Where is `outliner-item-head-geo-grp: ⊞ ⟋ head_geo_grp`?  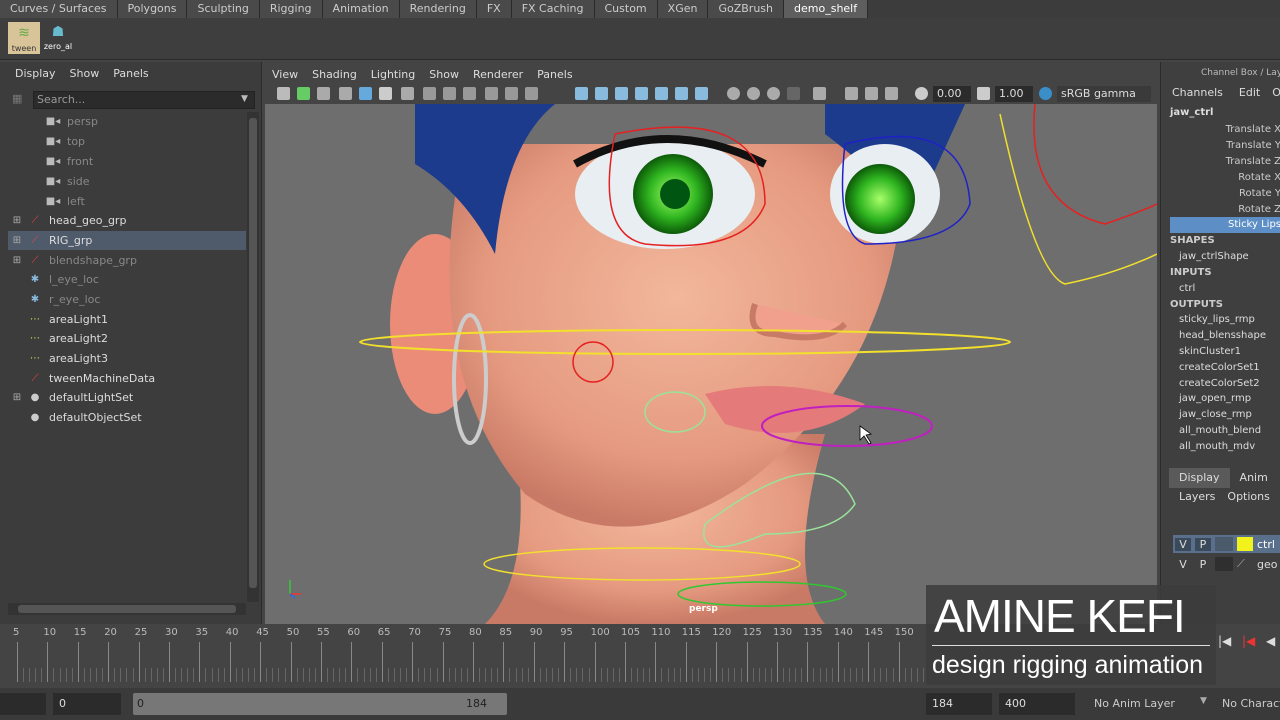 outliner-item-head-geo-grp: ⊞ ⟋ head_geo_grp is located at coordinates (127, 220).